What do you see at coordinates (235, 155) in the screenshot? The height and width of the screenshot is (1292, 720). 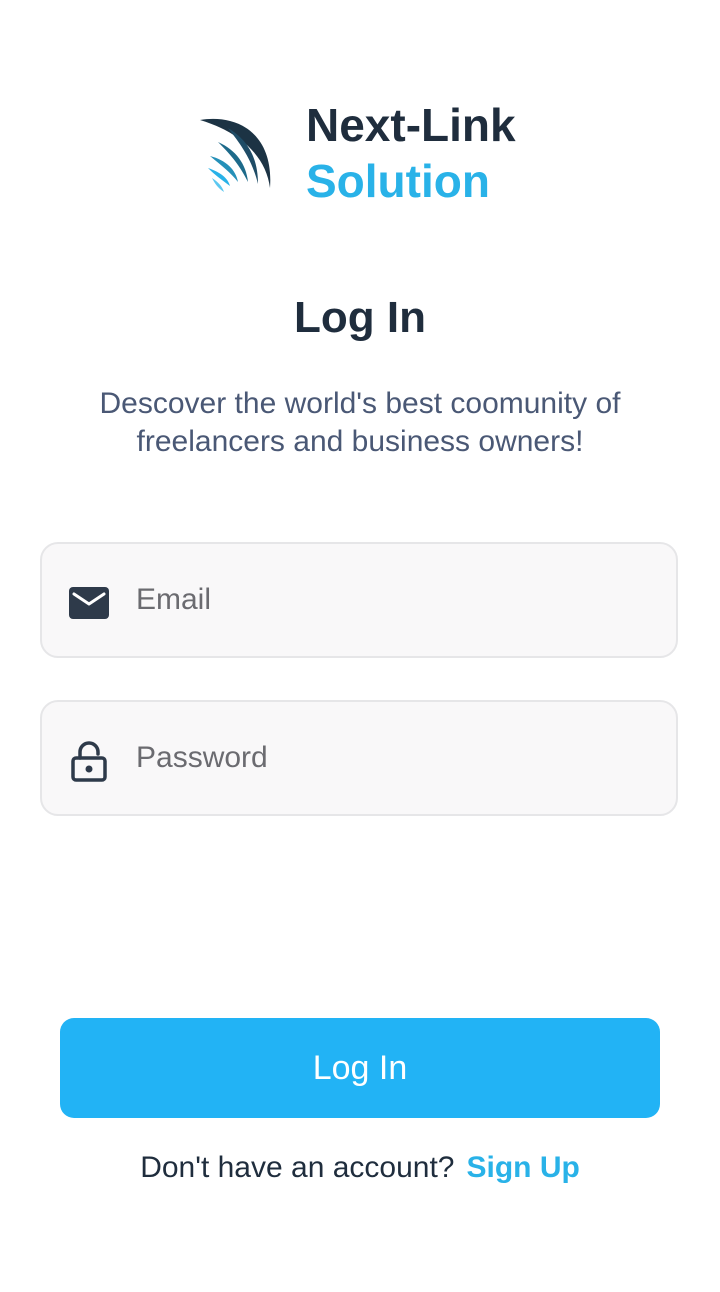 I see `wing-logo-icon` at bounding box center [235, 155].